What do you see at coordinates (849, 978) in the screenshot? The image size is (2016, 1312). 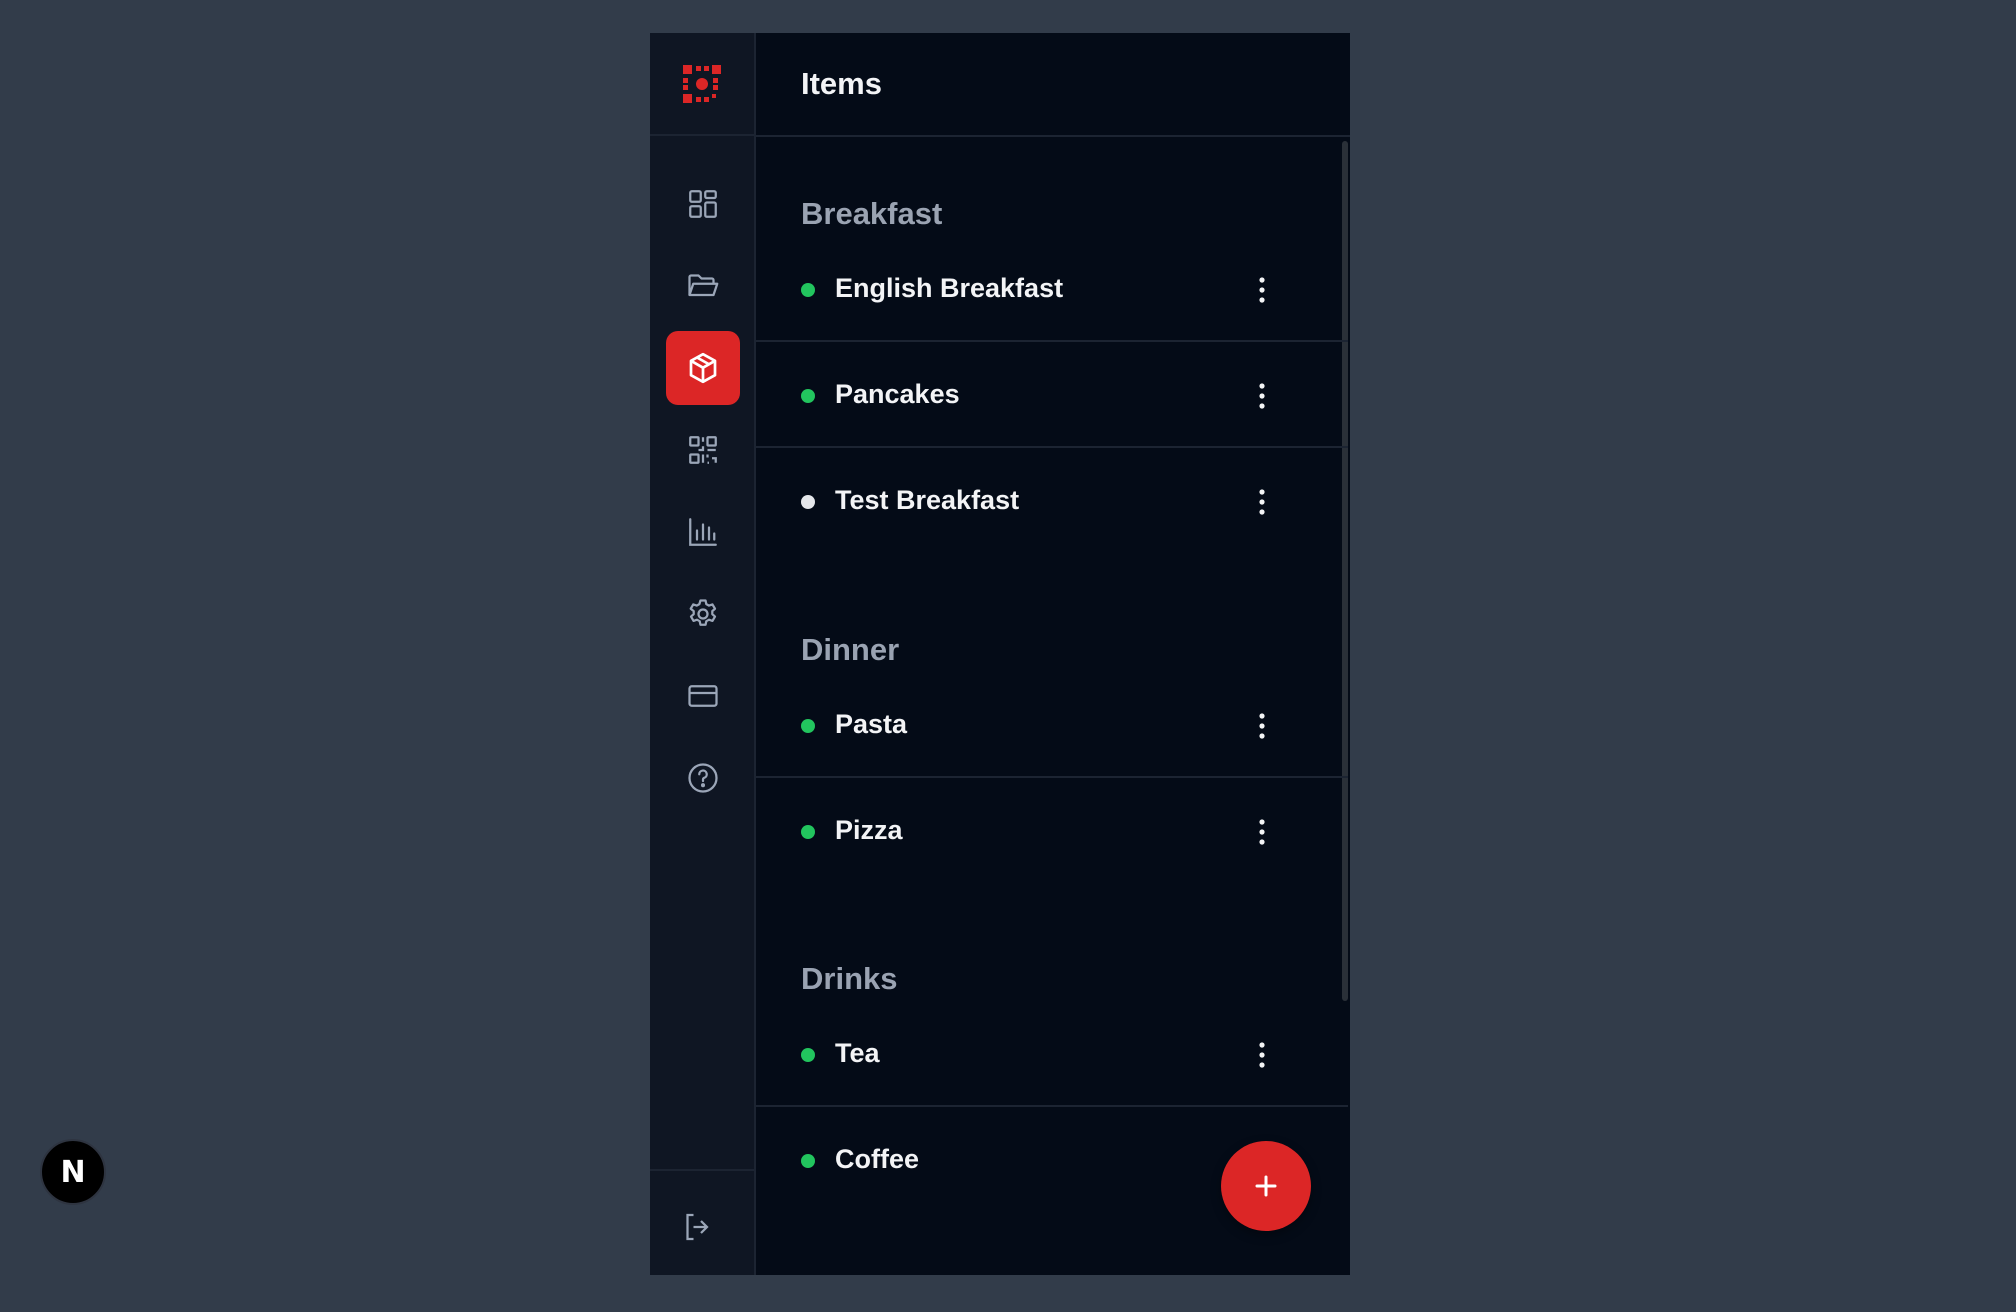 I see `section-title-drinks: Drinks` at bounding box center [849, 978].